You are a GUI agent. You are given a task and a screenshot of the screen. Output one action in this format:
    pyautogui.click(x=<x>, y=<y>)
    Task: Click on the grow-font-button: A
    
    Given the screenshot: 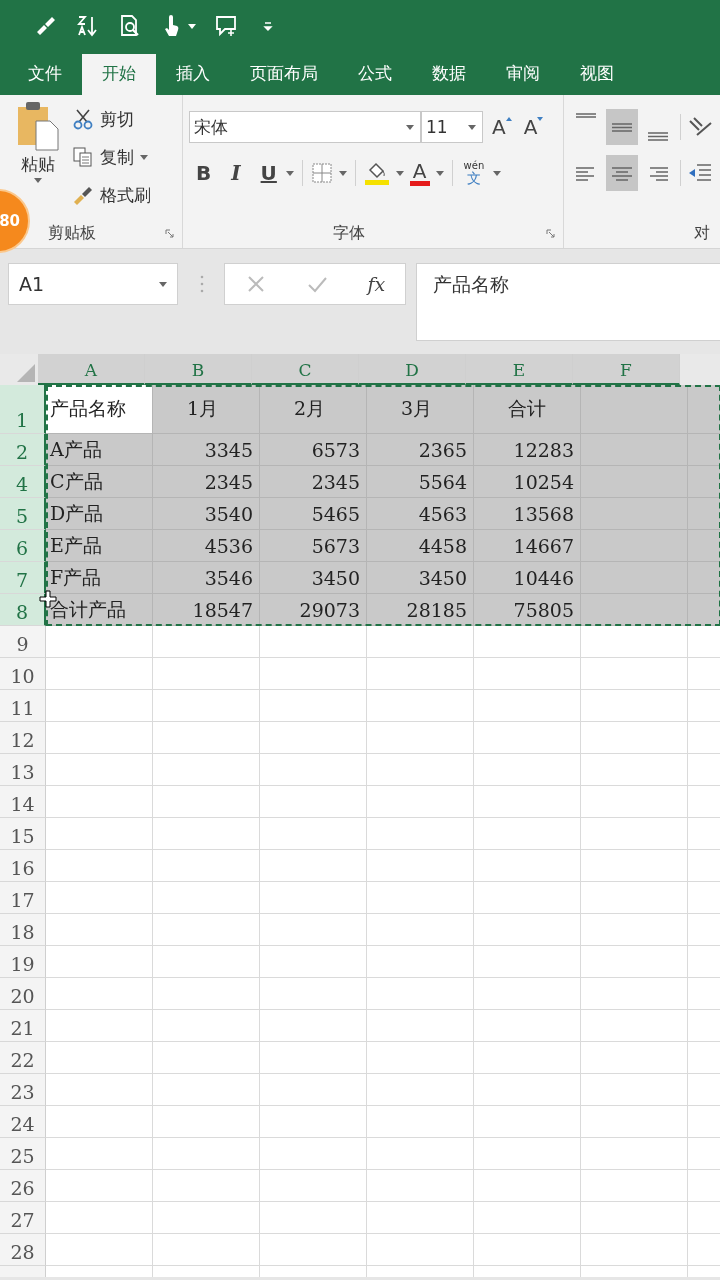 What is the action you would take?
    pyautogui.click(x=502, y=127)
    